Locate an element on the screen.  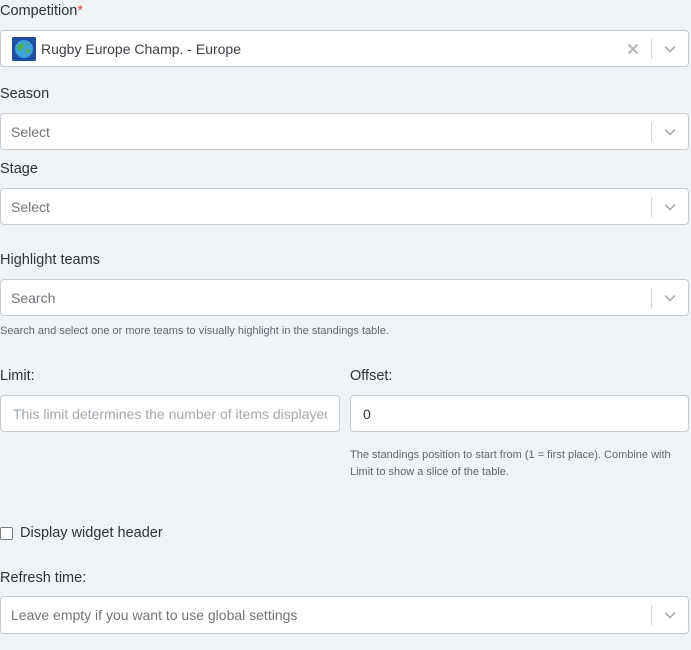
highlight-teams-select: Search is located at coordinates (344, 297).